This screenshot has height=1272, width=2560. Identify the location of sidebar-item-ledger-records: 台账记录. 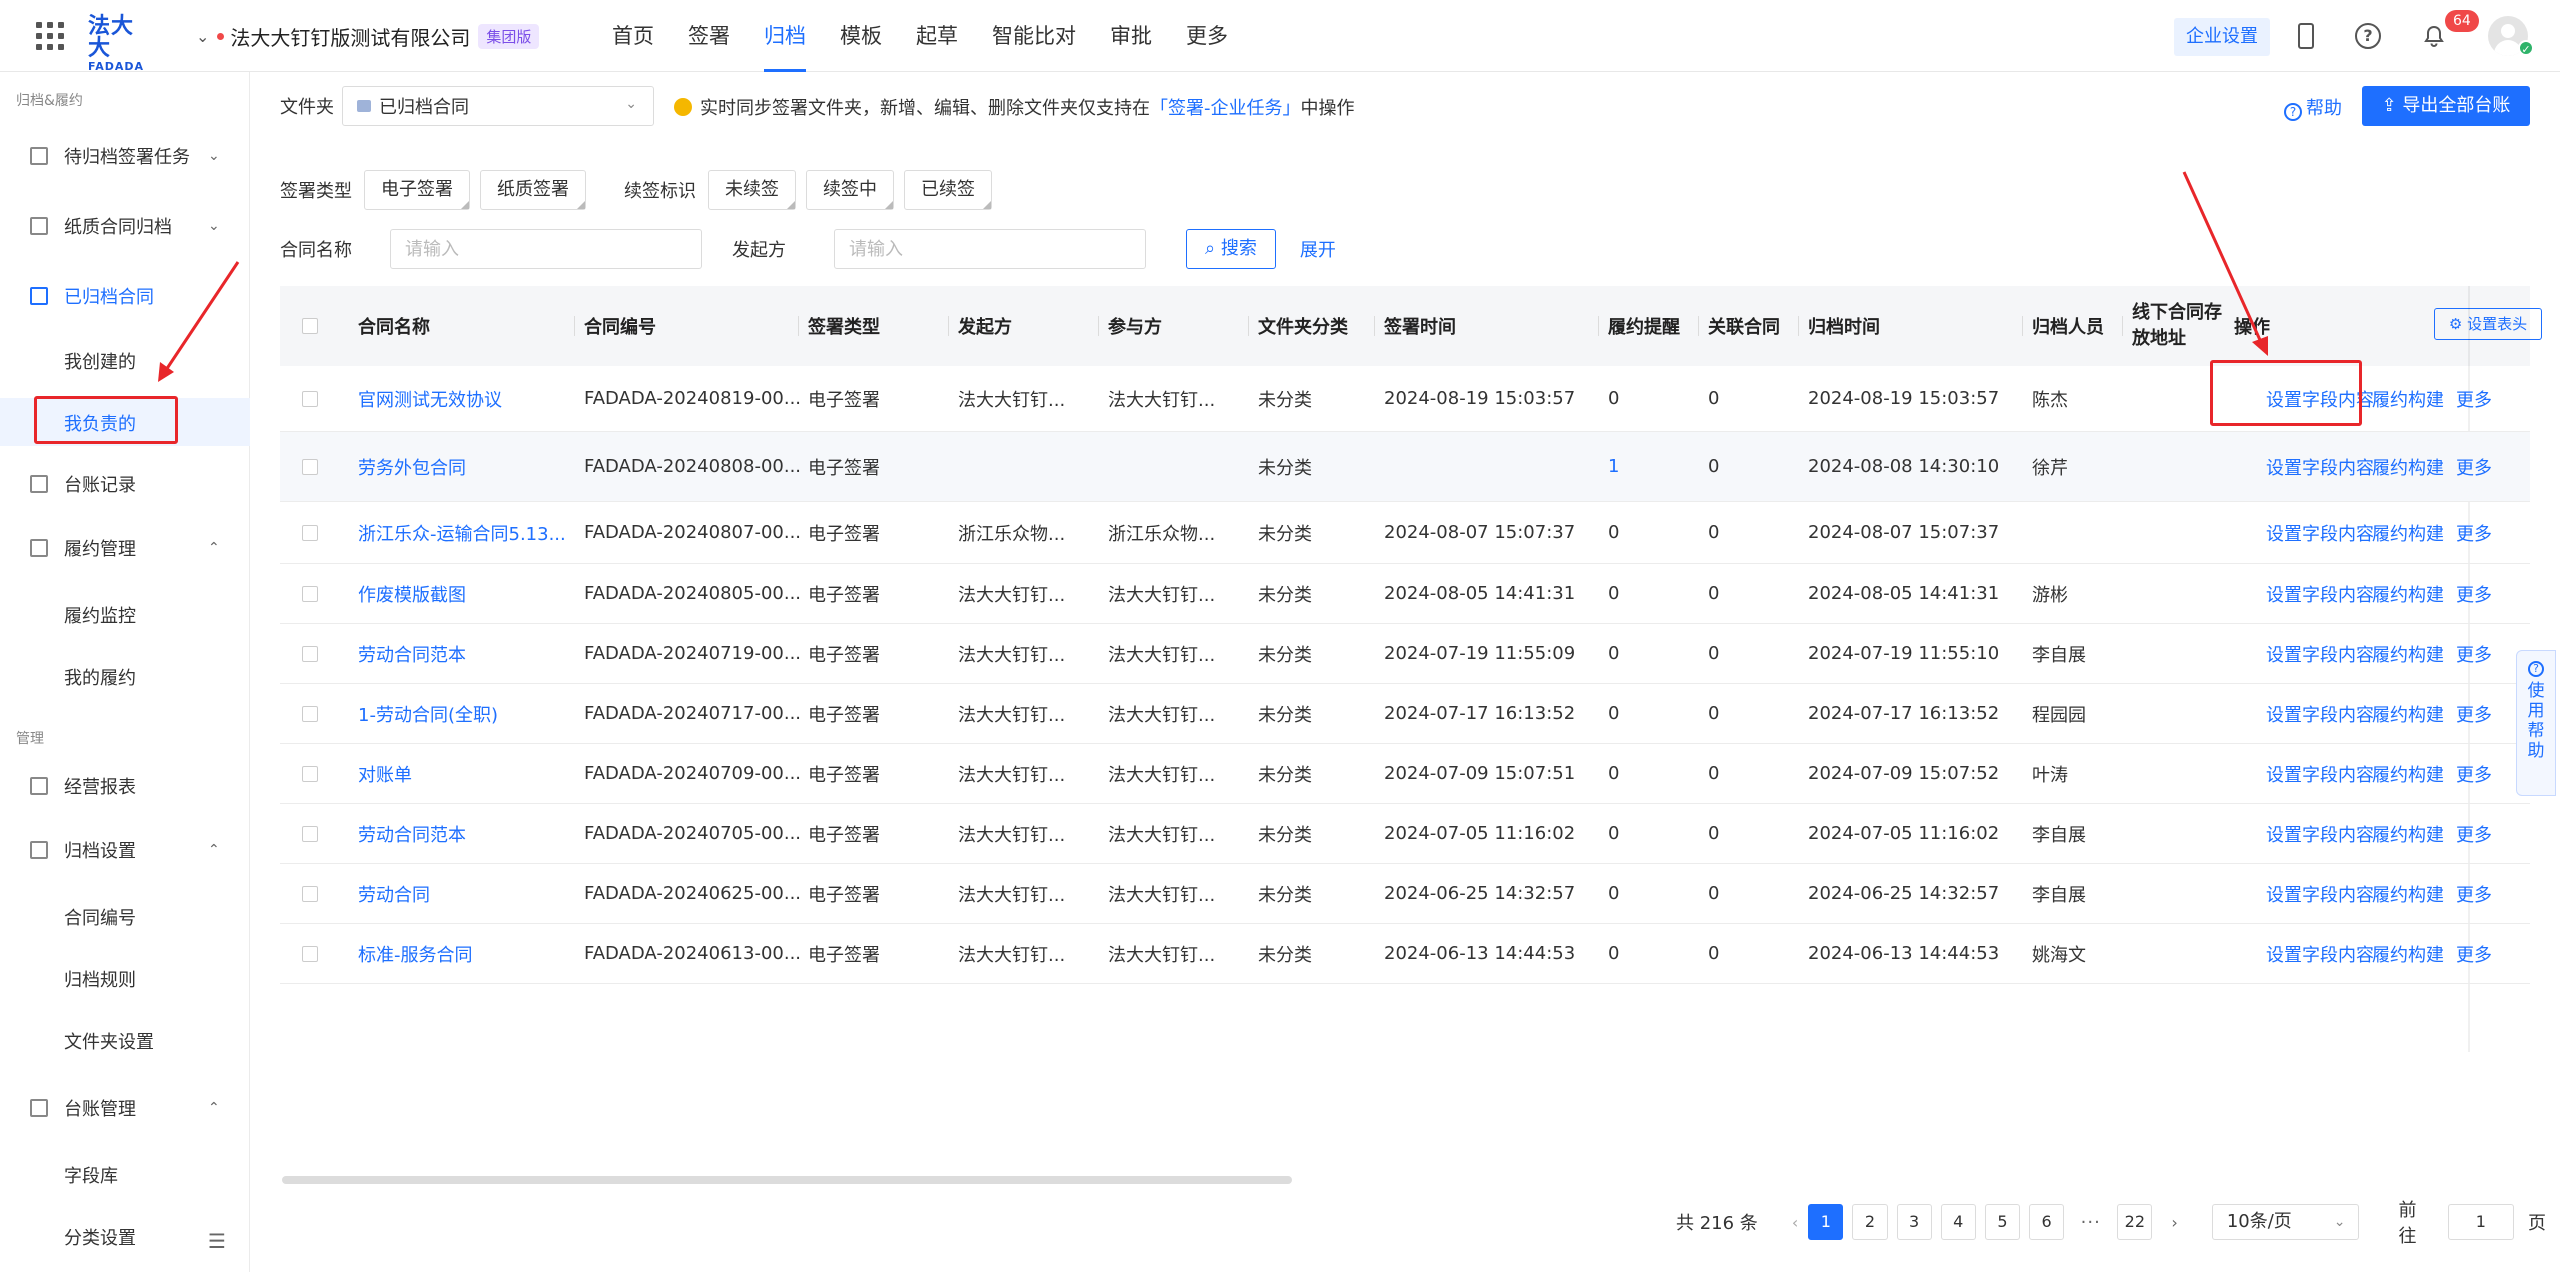
(125, 484).